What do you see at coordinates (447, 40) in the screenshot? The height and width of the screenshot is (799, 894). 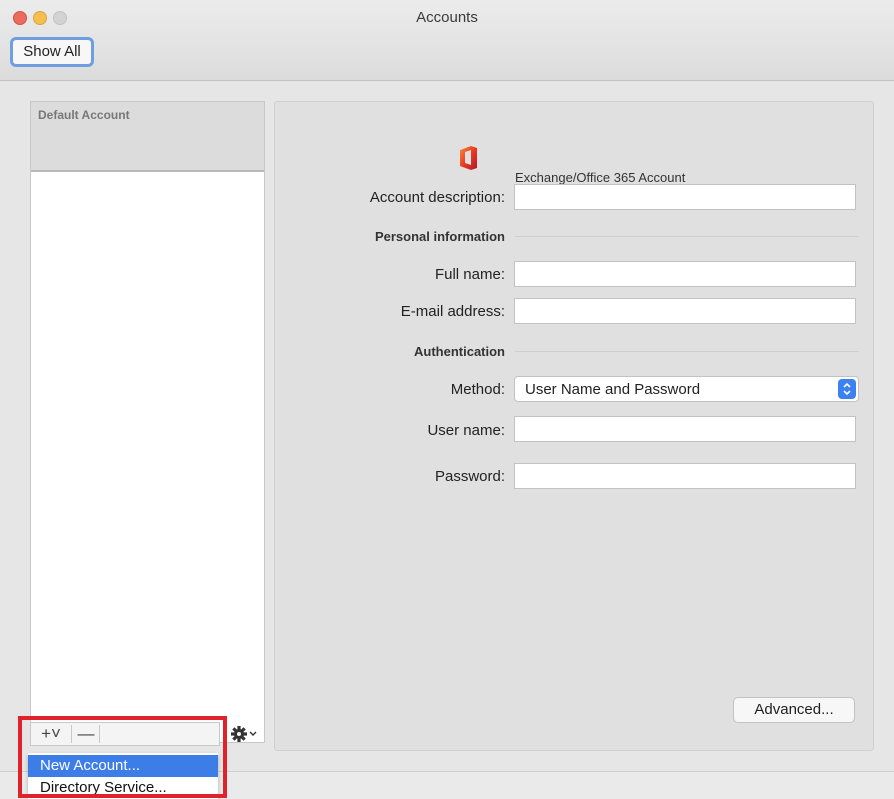 I see `title-bar: Accounts Show All` at bounding box center [447, 40].